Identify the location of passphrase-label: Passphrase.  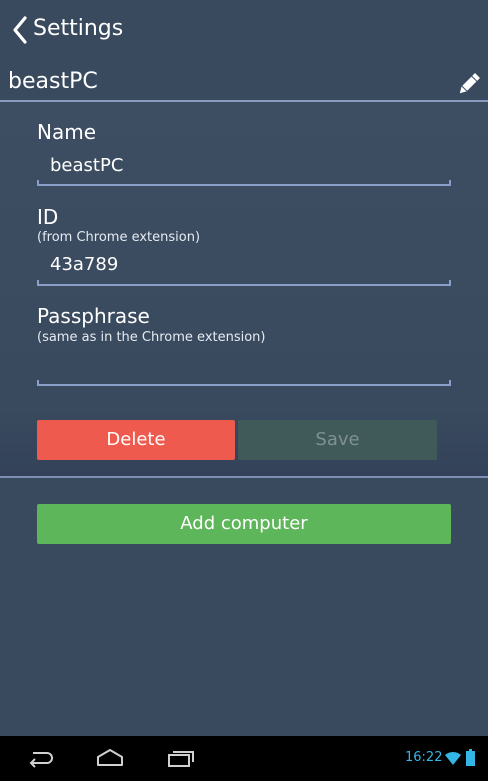
(93, 316).